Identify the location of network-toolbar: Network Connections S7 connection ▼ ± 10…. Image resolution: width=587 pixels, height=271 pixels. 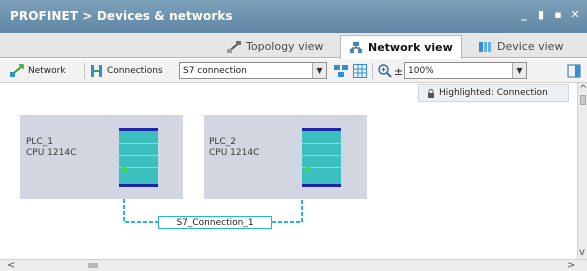
(293, 71).